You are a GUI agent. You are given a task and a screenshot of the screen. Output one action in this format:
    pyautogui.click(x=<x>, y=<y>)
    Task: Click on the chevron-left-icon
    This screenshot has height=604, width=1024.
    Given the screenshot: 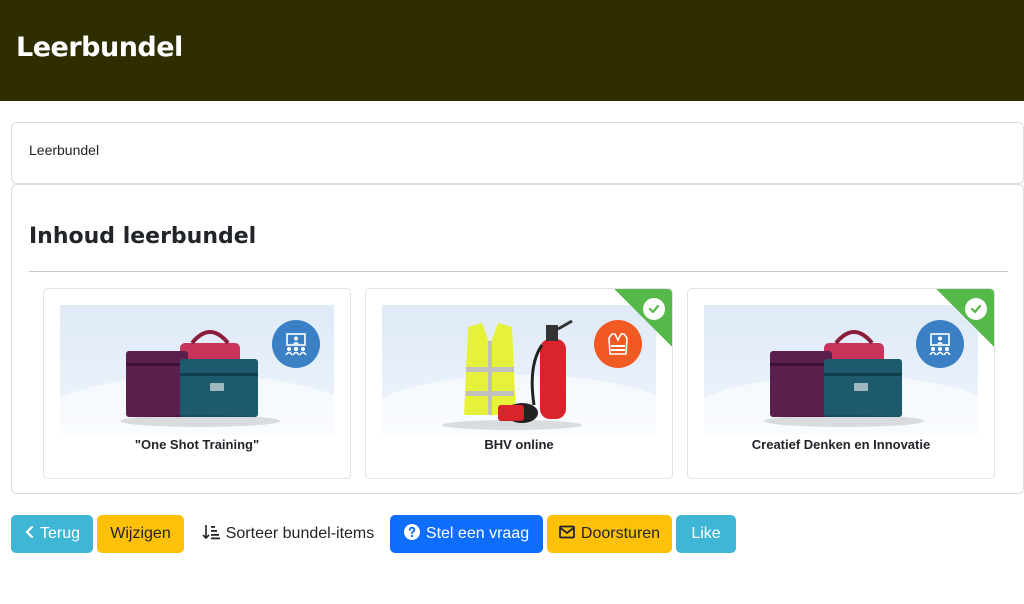 What is the action you would take?
    pyautogui.click(x=29, y=534)
    